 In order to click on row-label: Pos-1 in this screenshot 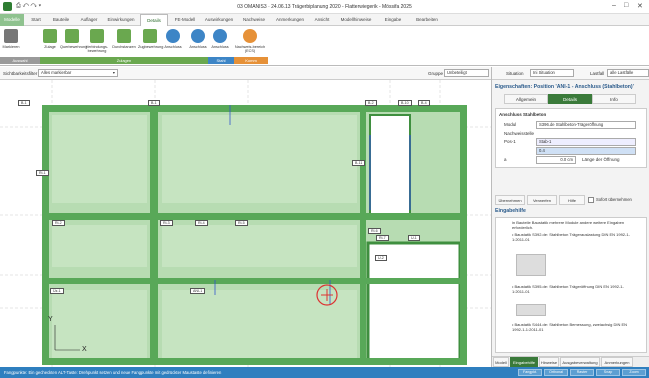, I will do `click(510, 141)`.